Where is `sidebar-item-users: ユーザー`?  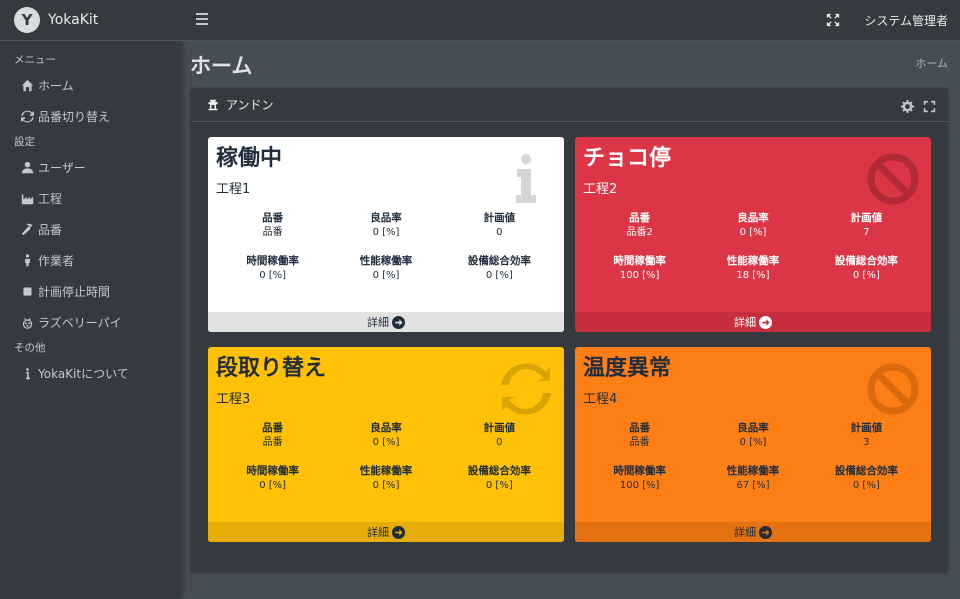 sidebar-item-users: ユーザー is located at coordinates (90, 167).